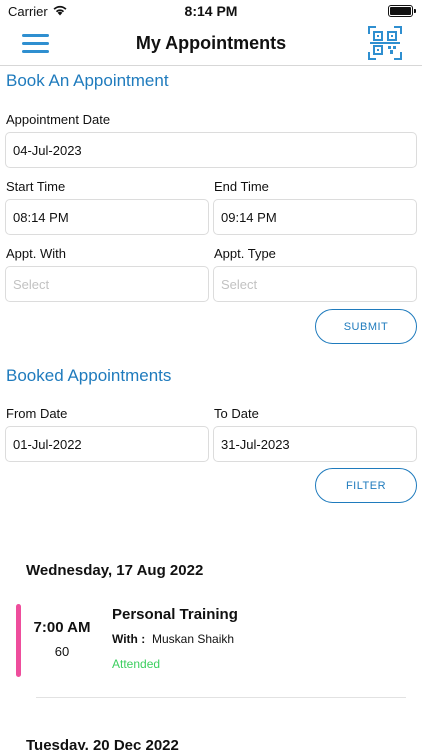 The width and height of the screenshot is (422, 750). I want to click on status-bar: Carrier 8:14 PM, so click(211, 11).